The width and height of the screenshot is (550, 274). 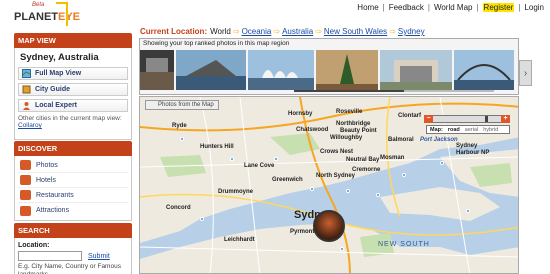 What do you see at coordinates (394, 91) in the screenshot?
I see `photo-strip-scrollbar` at bounding box center [394, 91].